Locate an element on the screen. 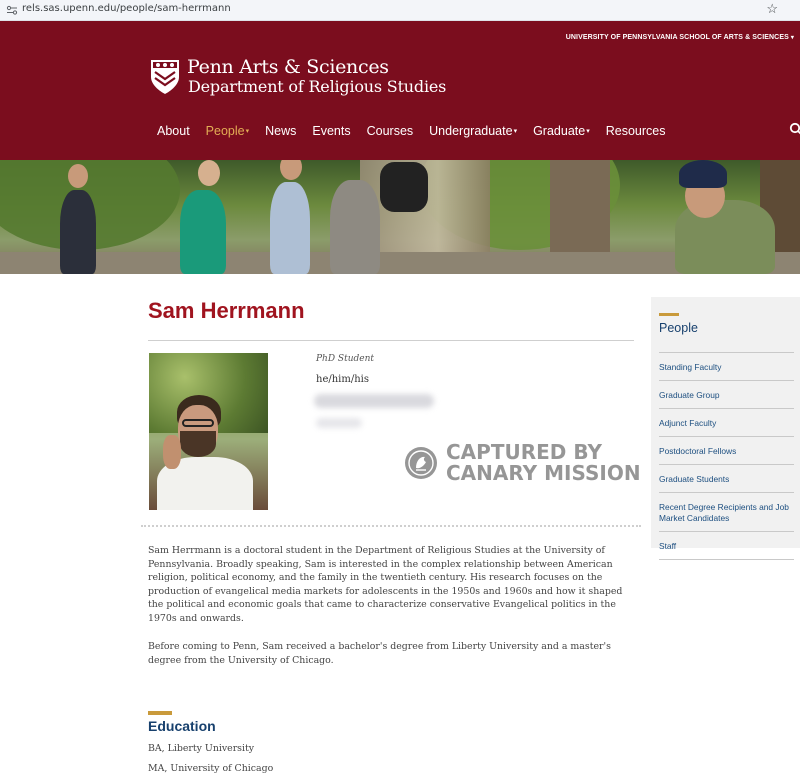 This screenshot has width=800, height=777. star-icon: ☆ is located at coordinates (772, 9).